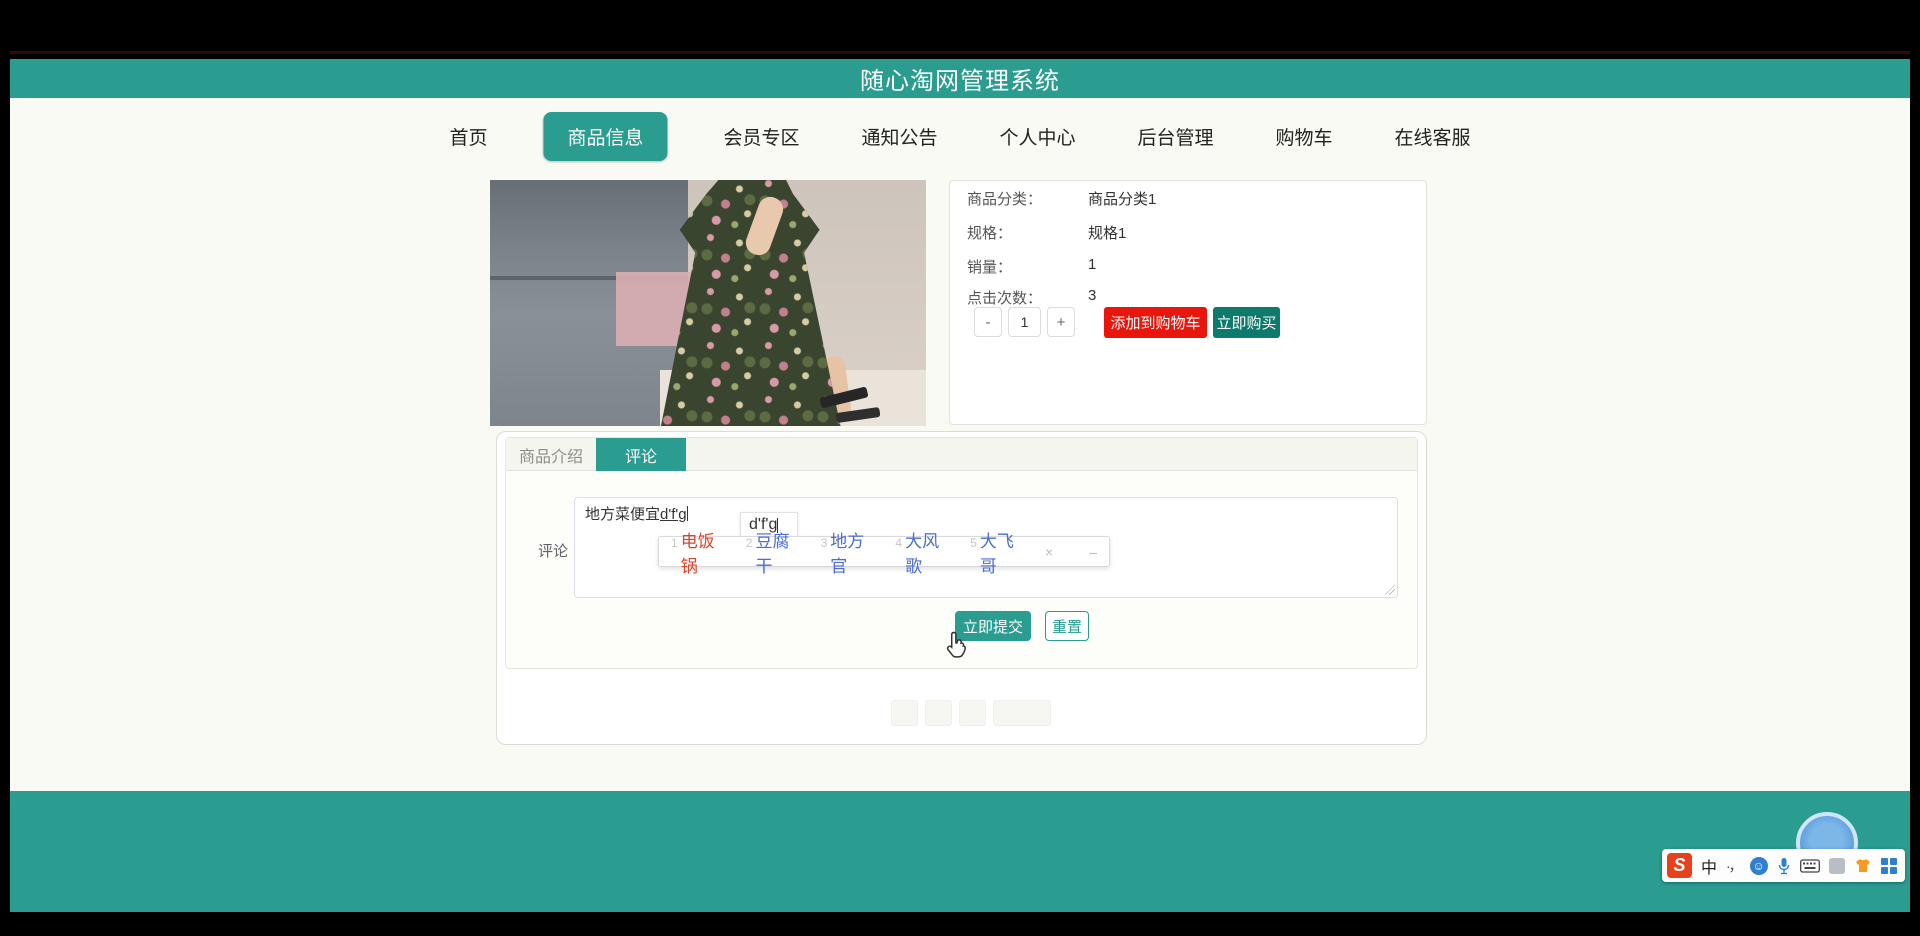 This screenshot has height=936, width=1920. Describe the element at coordinates (1038, 136) in the screenshot. I see `nav-item-personal-center: 个人中心` at that location.